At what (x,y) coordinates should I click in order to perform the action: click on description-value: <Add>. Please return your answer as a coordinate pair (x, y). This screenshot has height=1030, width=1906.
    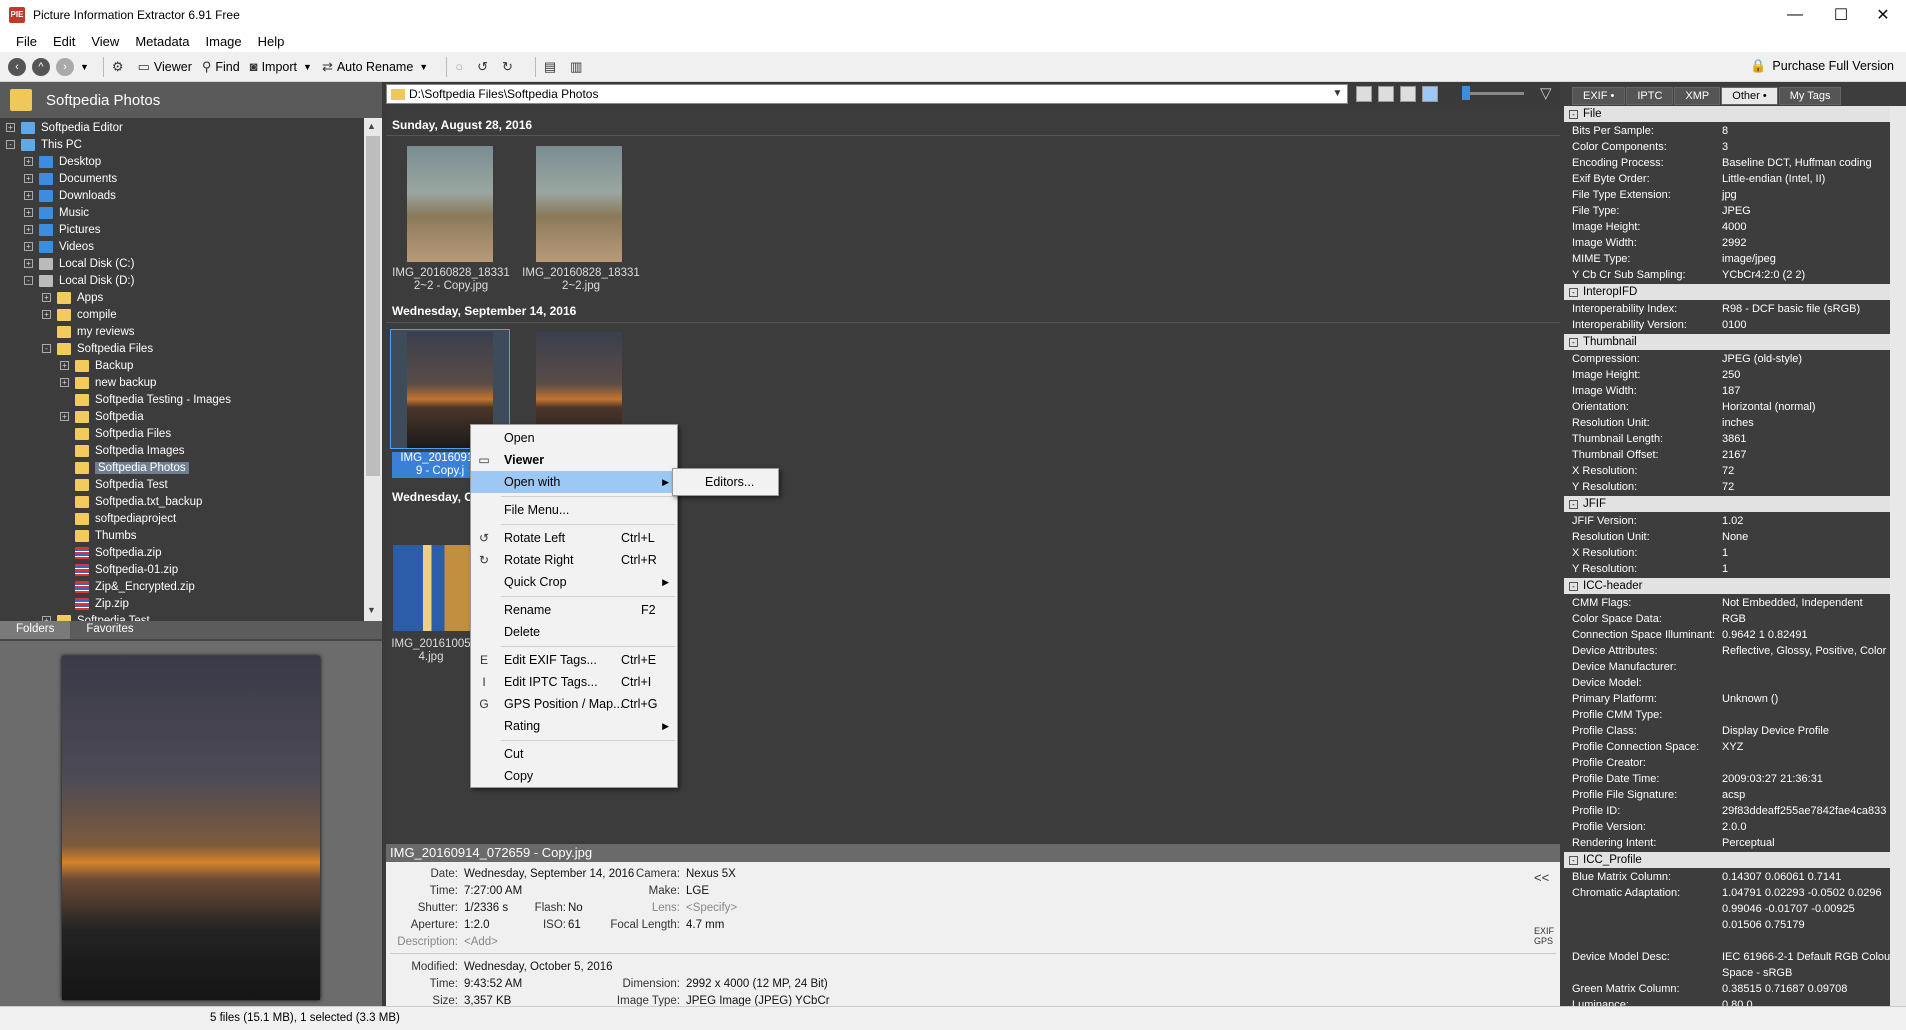
    Looking at the image, I should click on (481, 942).